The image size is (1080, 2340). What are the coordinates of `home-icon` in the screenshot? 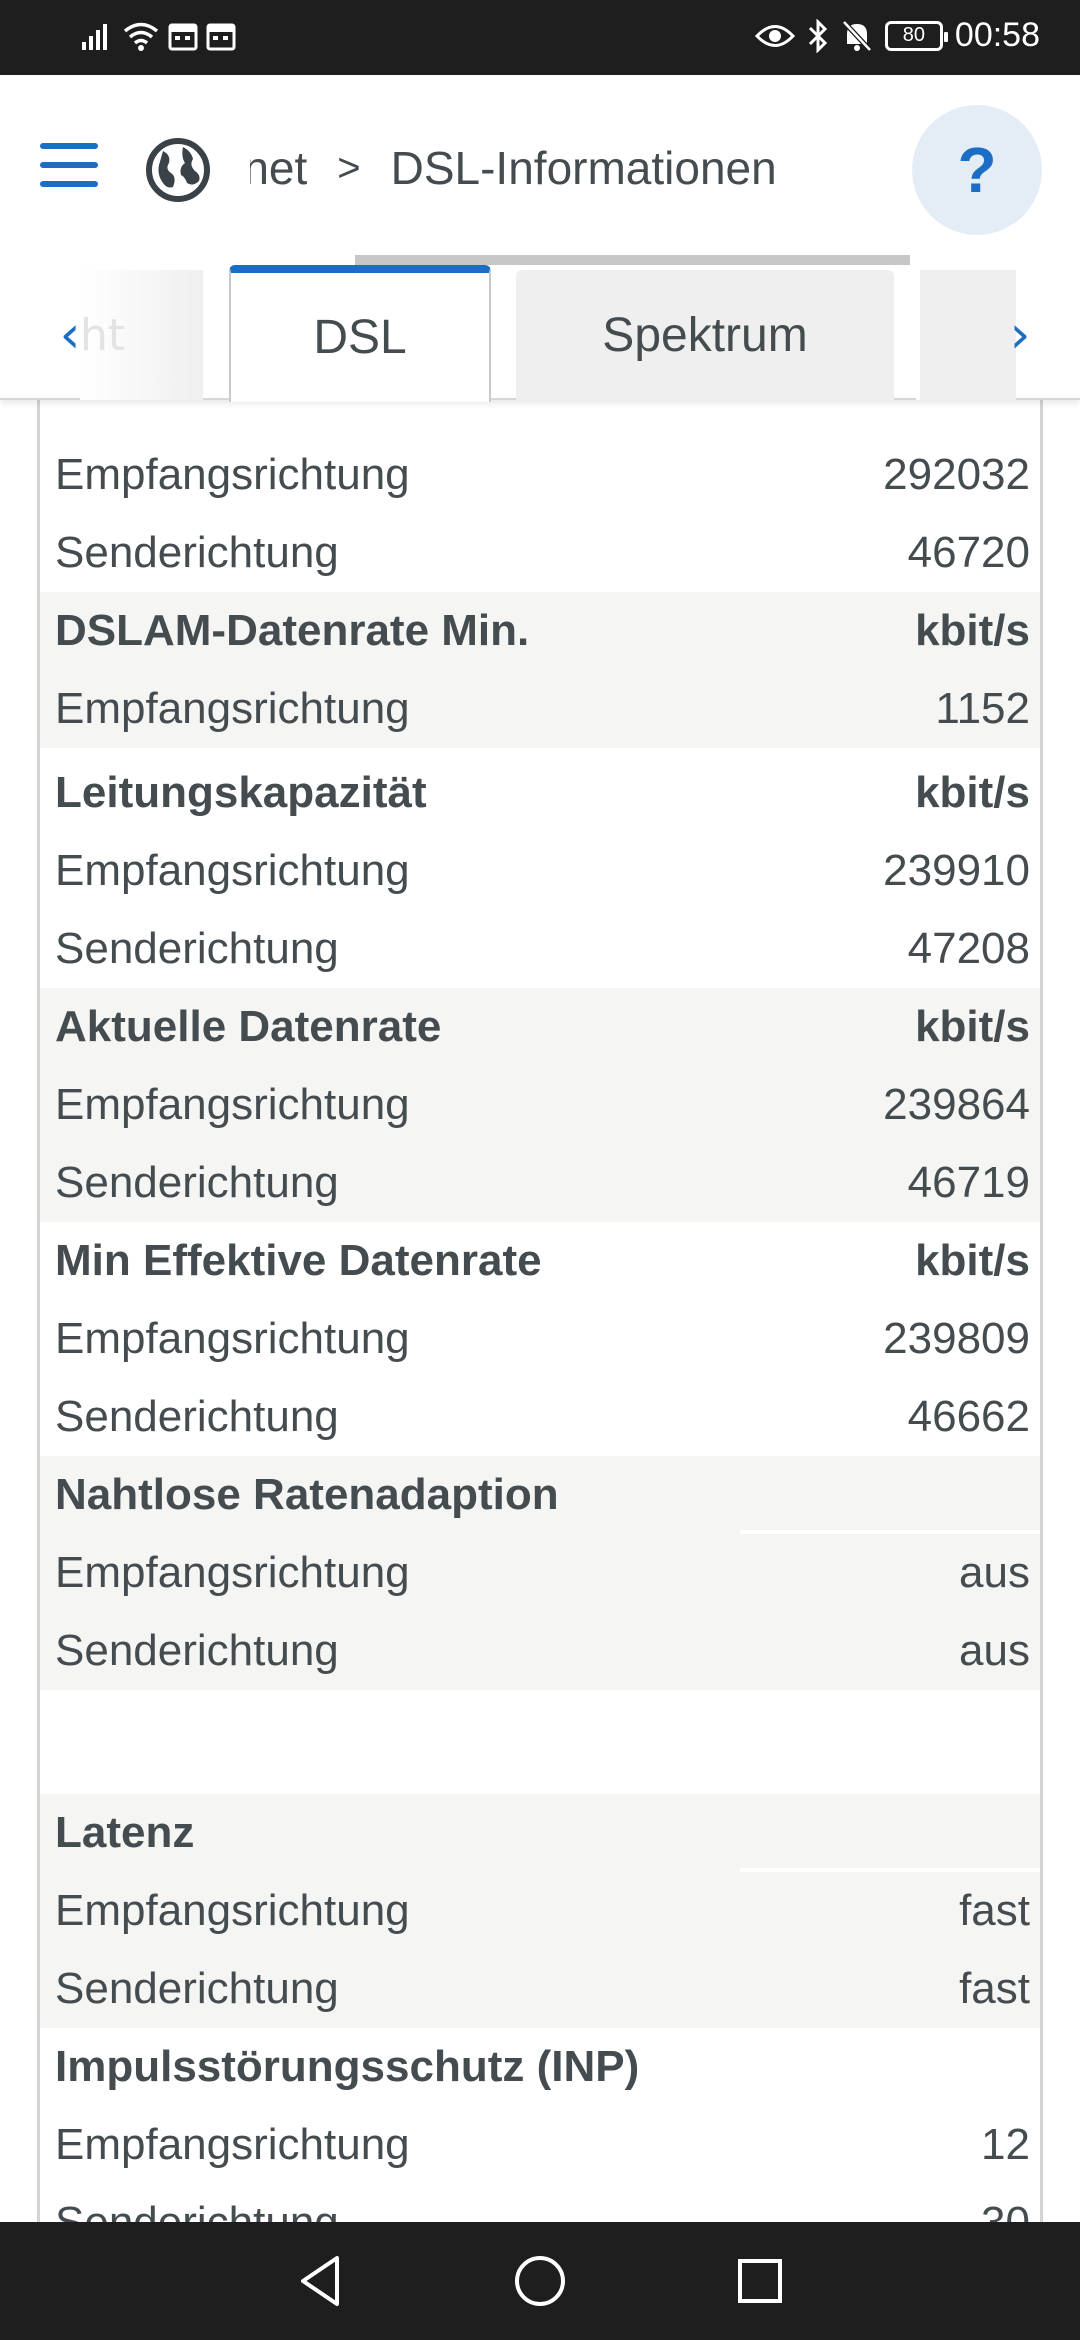 It's located at (540, 2281).